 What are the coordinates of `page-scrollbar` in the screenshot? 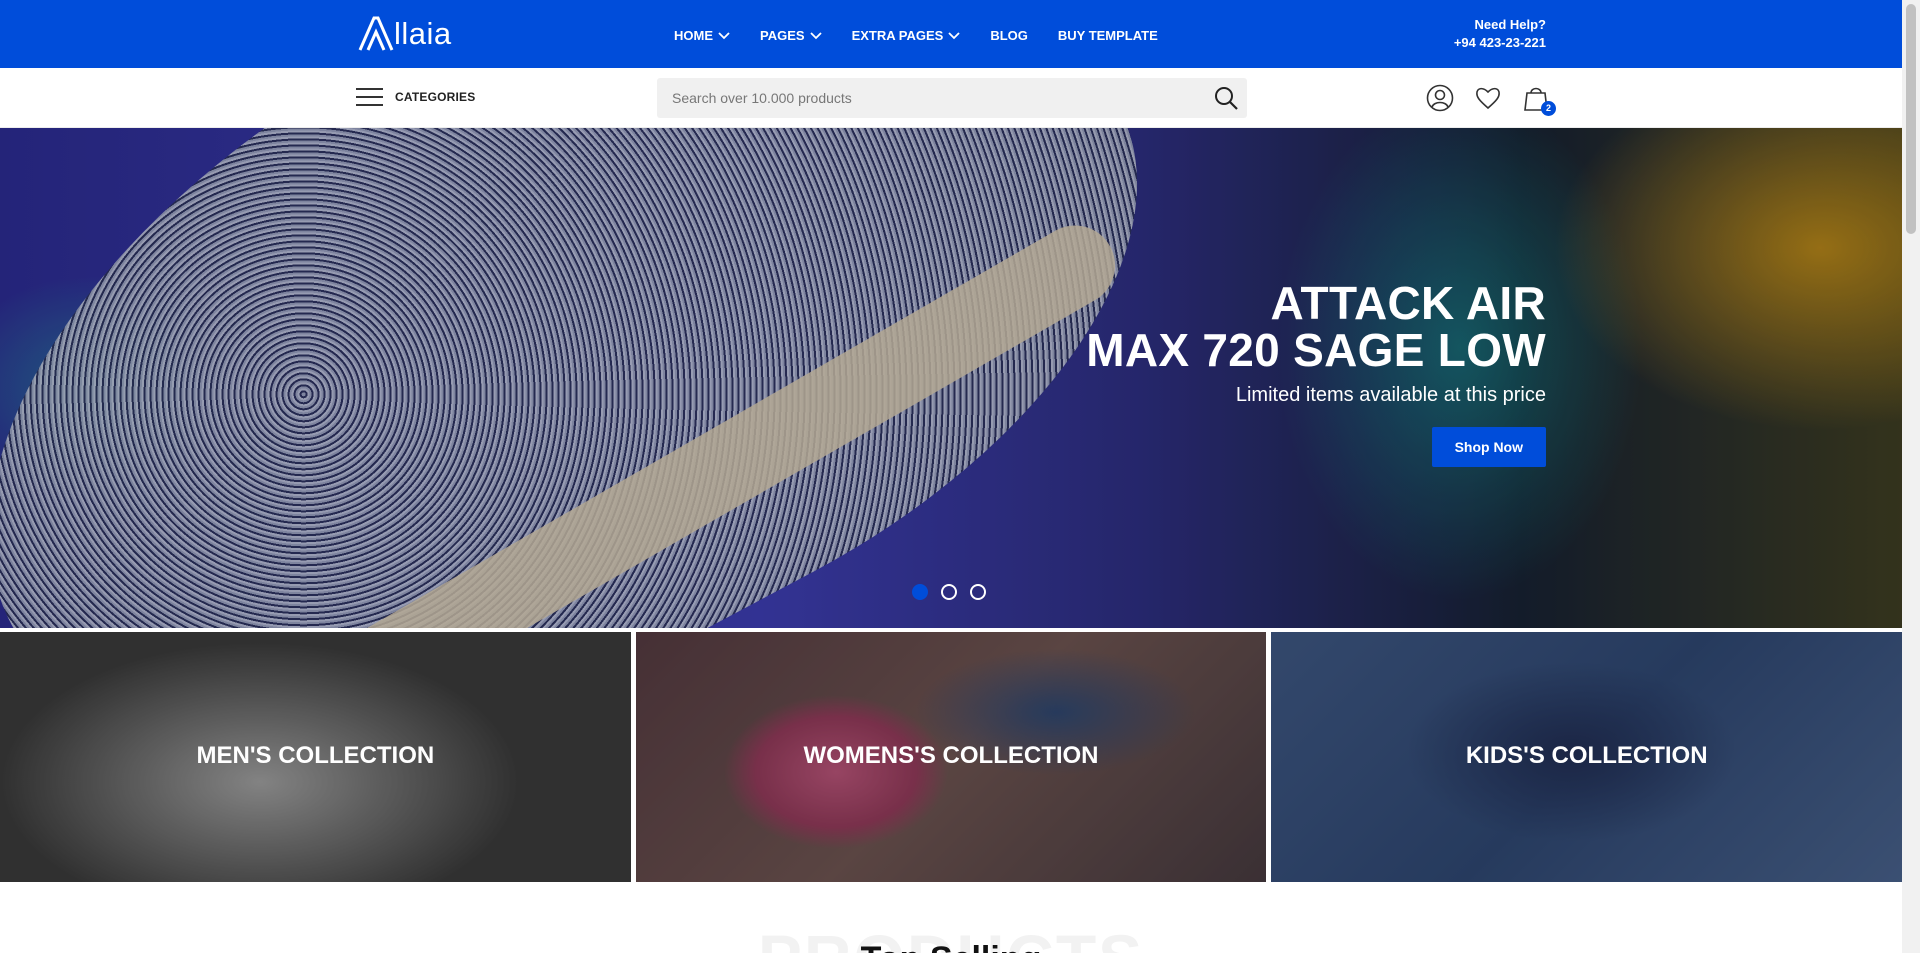 It's located at (1911, 476).